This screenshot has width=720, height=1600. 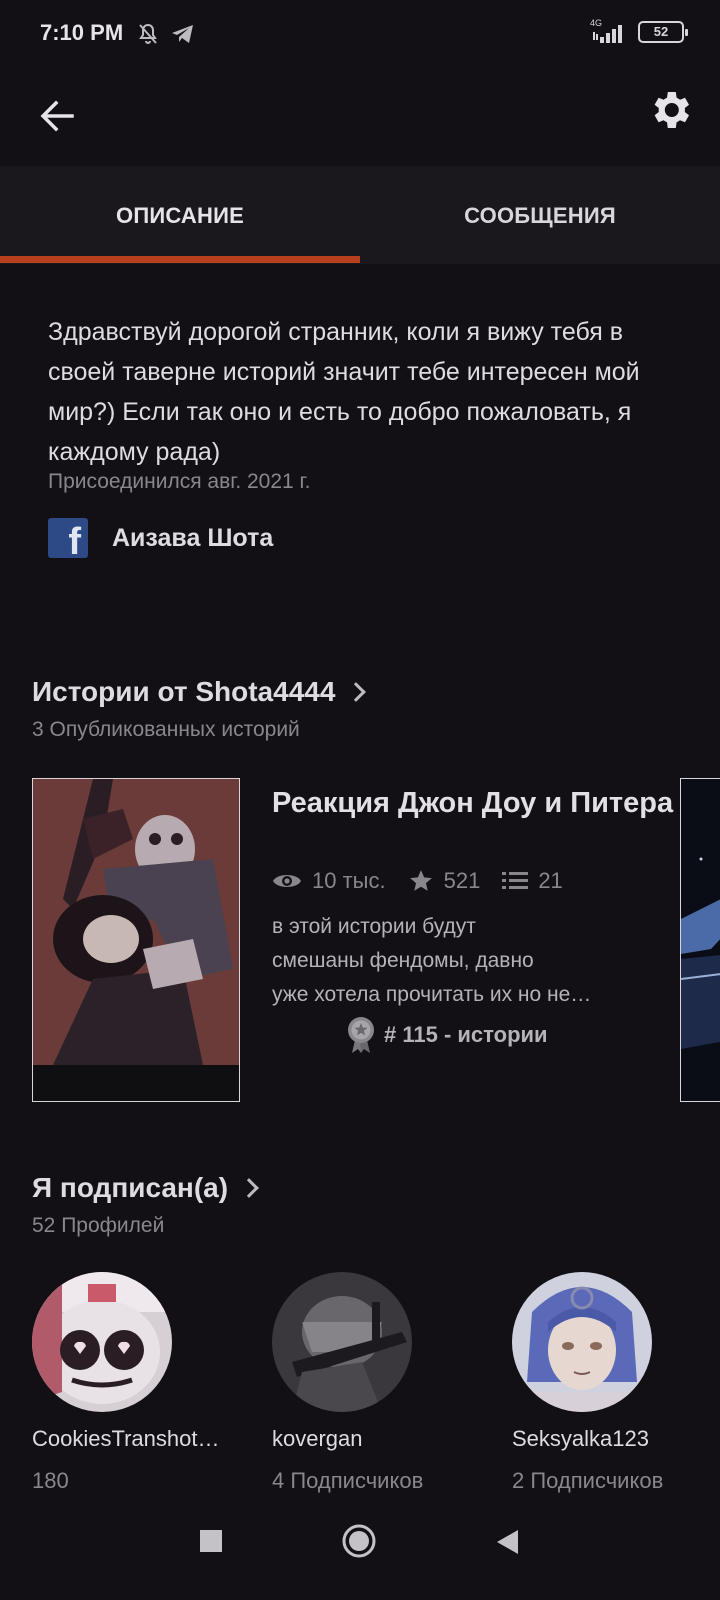 I want to click on profile-tabs: ОПИСАНИЕ СООБЩЕНИЯ, so click(x=360, y=215).